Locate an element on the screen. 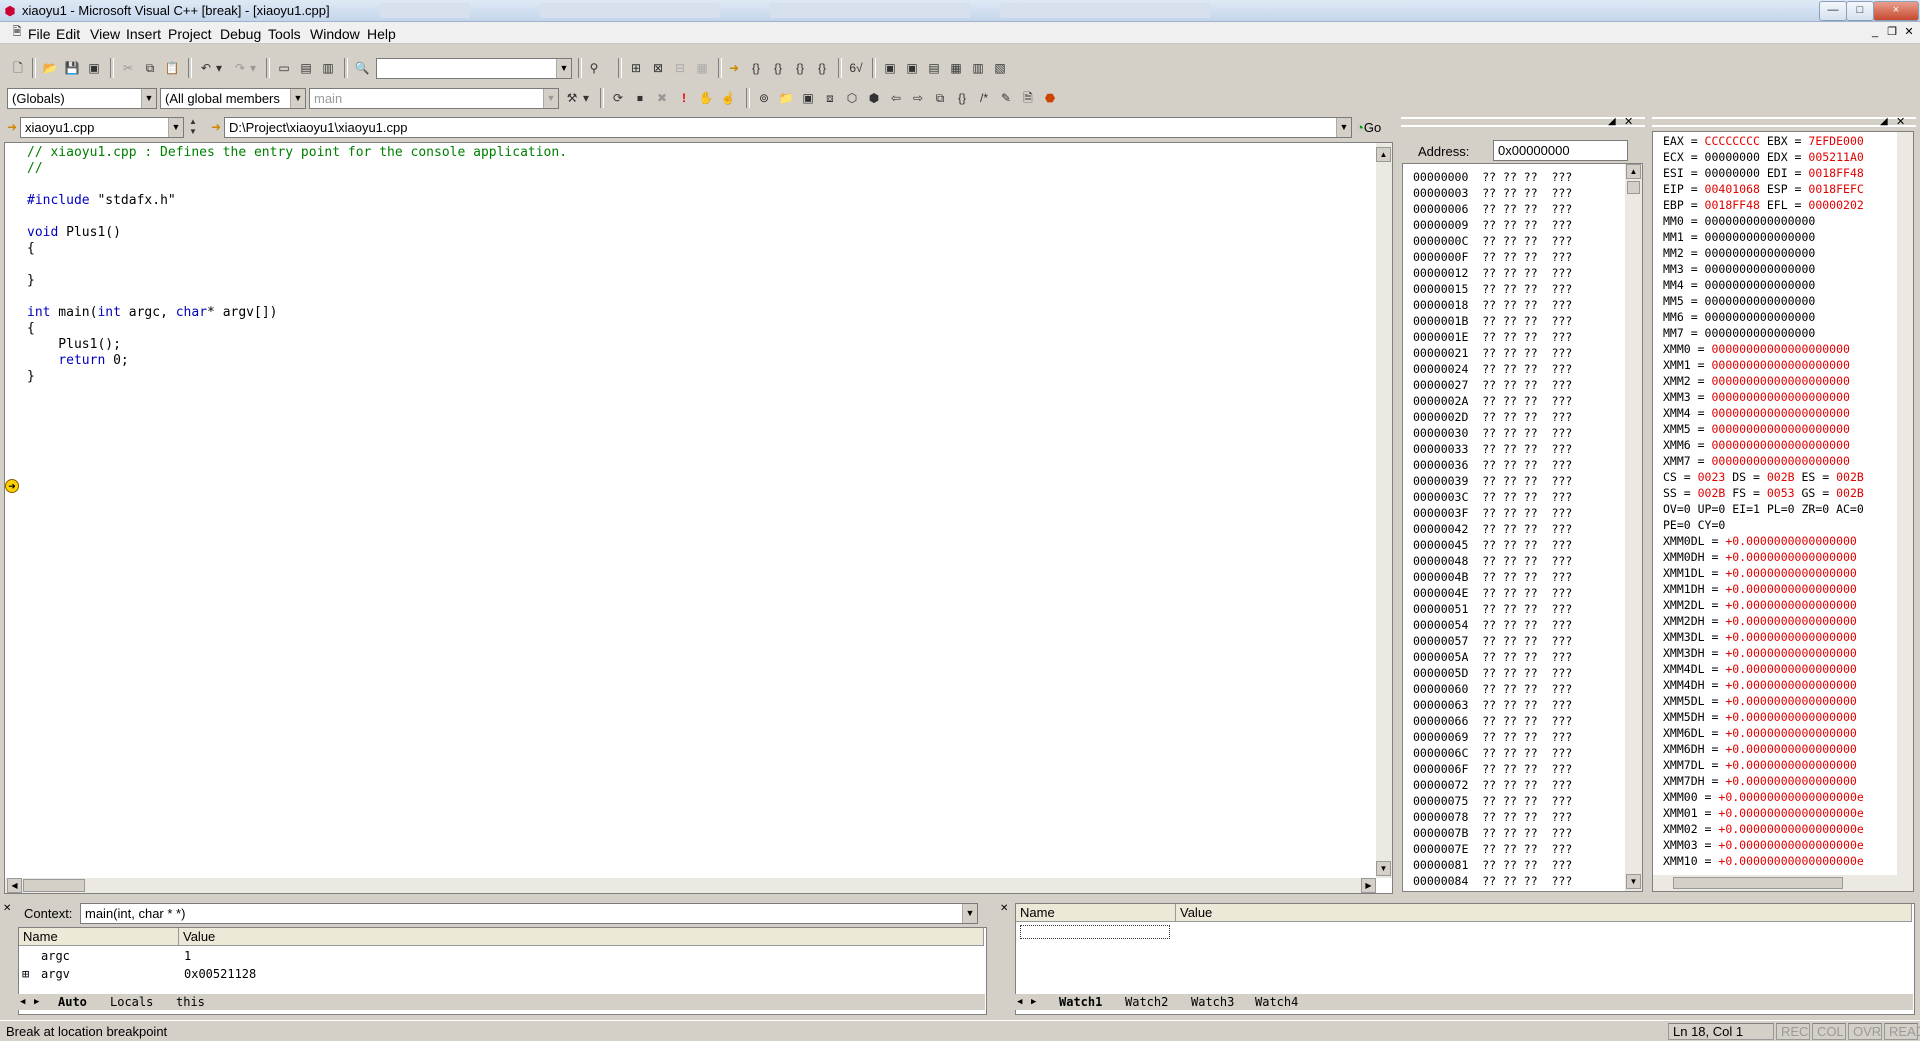 The width and height of the screenshot is (1920, 1041). undo-dropdown-icon: ▾ is located at coordinates (219, 68).